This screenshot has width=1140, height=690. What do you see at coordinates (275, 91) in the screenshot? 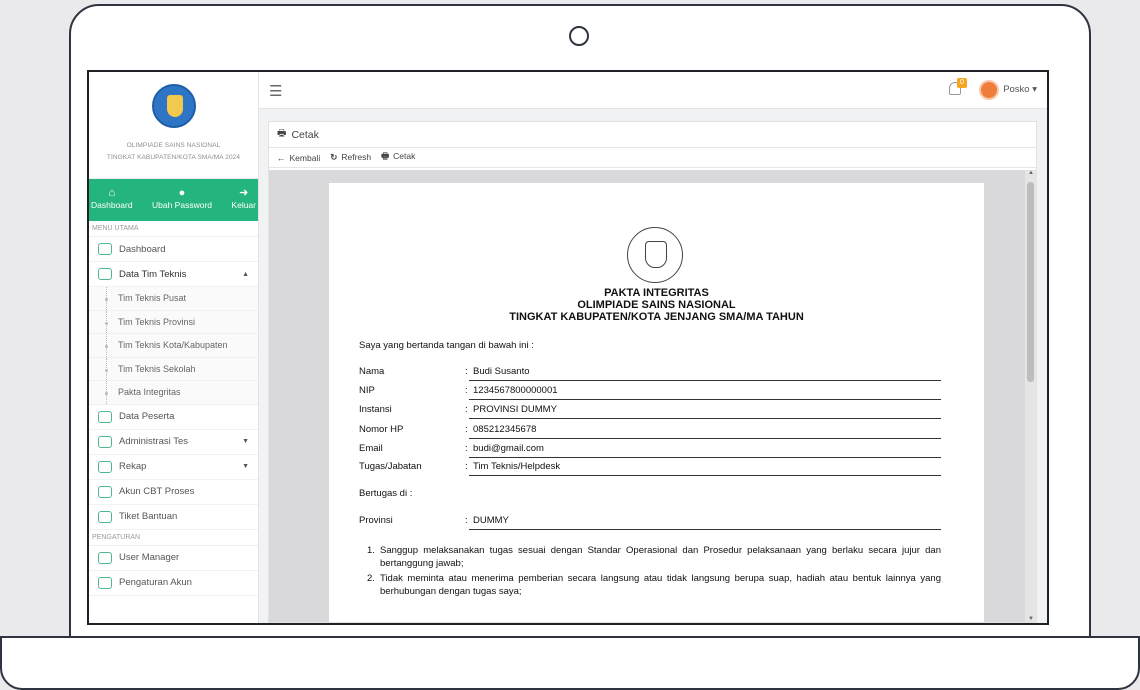
I see `hamburger-menu-icon: ☰` at bounding box center [275, 91].